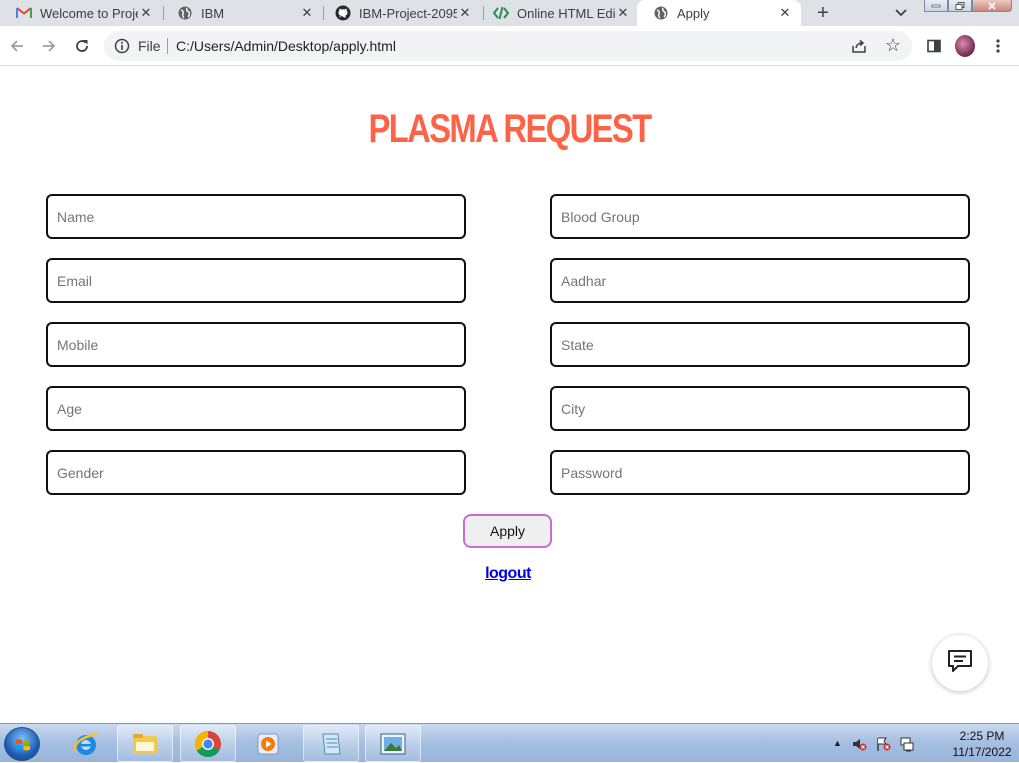 This screenshot has width=1019, height=763. Describe the element at coordinates (509, 742) in the screenshot. I see `windows-taskbar: ▲ 2:25 PM 11/17/2022` at that location.